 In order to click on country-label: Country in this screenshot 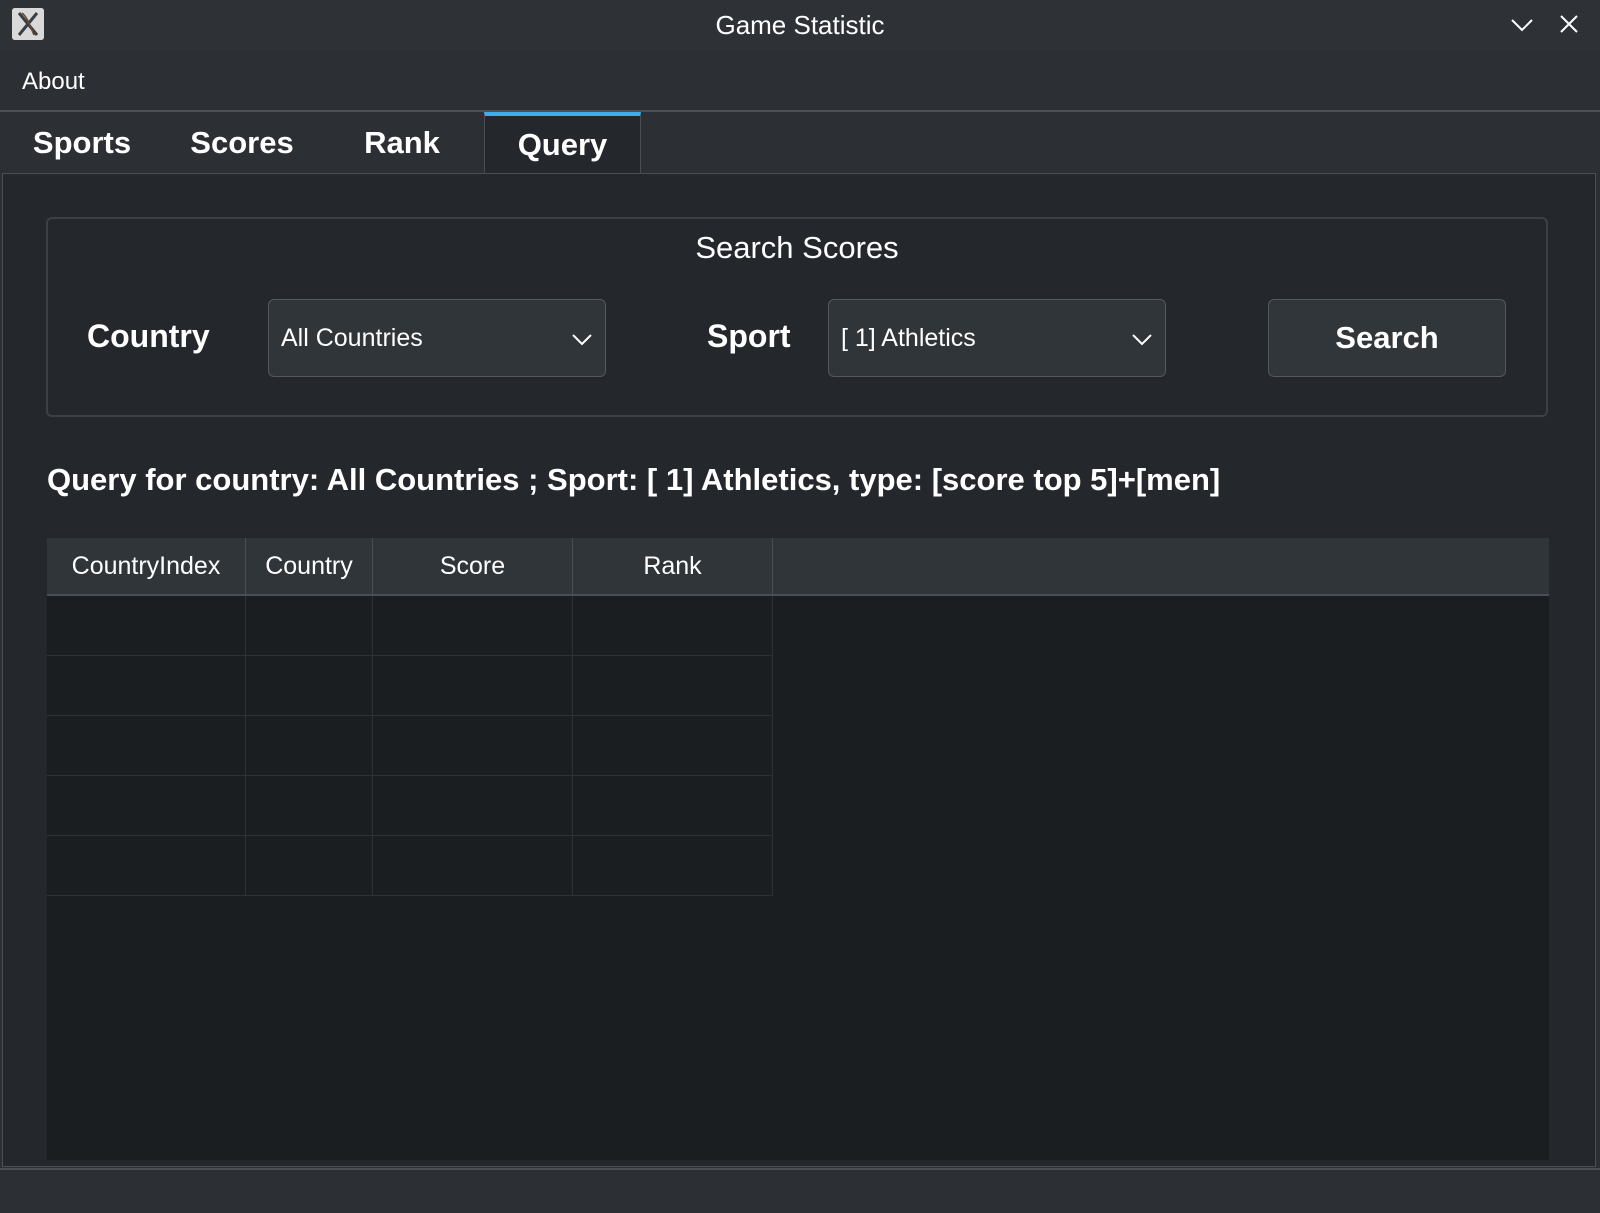, I will do `click(148, 336)`.